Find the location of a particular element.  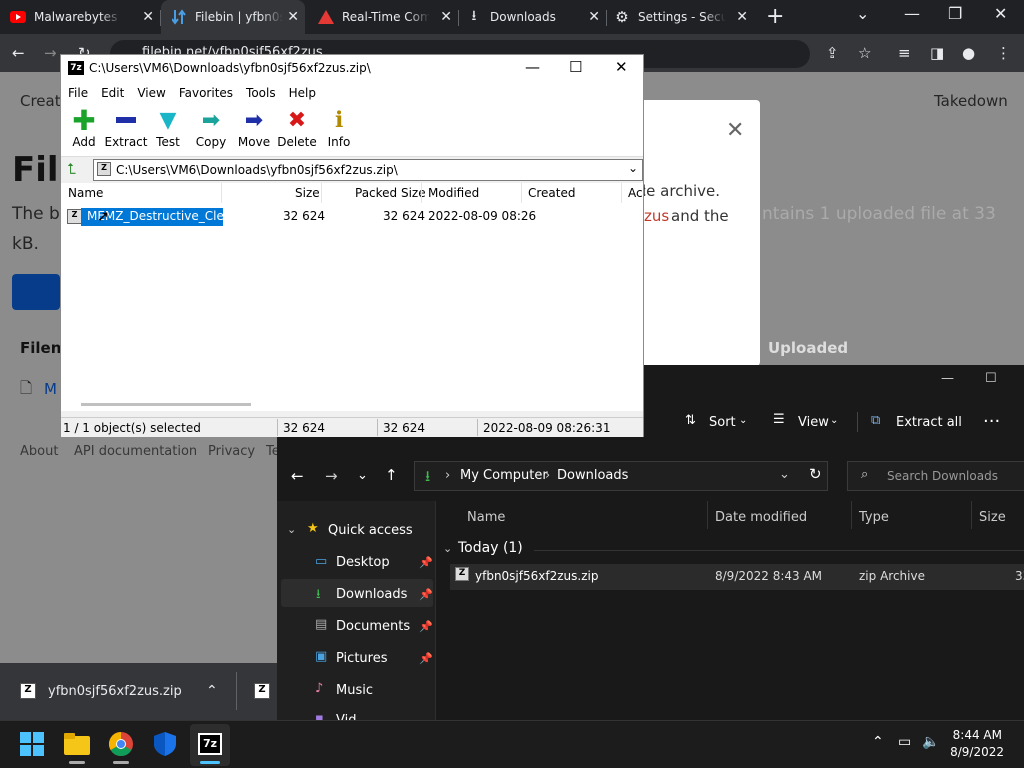

move-button: ➡ Move is located at coordinates (254, 130).